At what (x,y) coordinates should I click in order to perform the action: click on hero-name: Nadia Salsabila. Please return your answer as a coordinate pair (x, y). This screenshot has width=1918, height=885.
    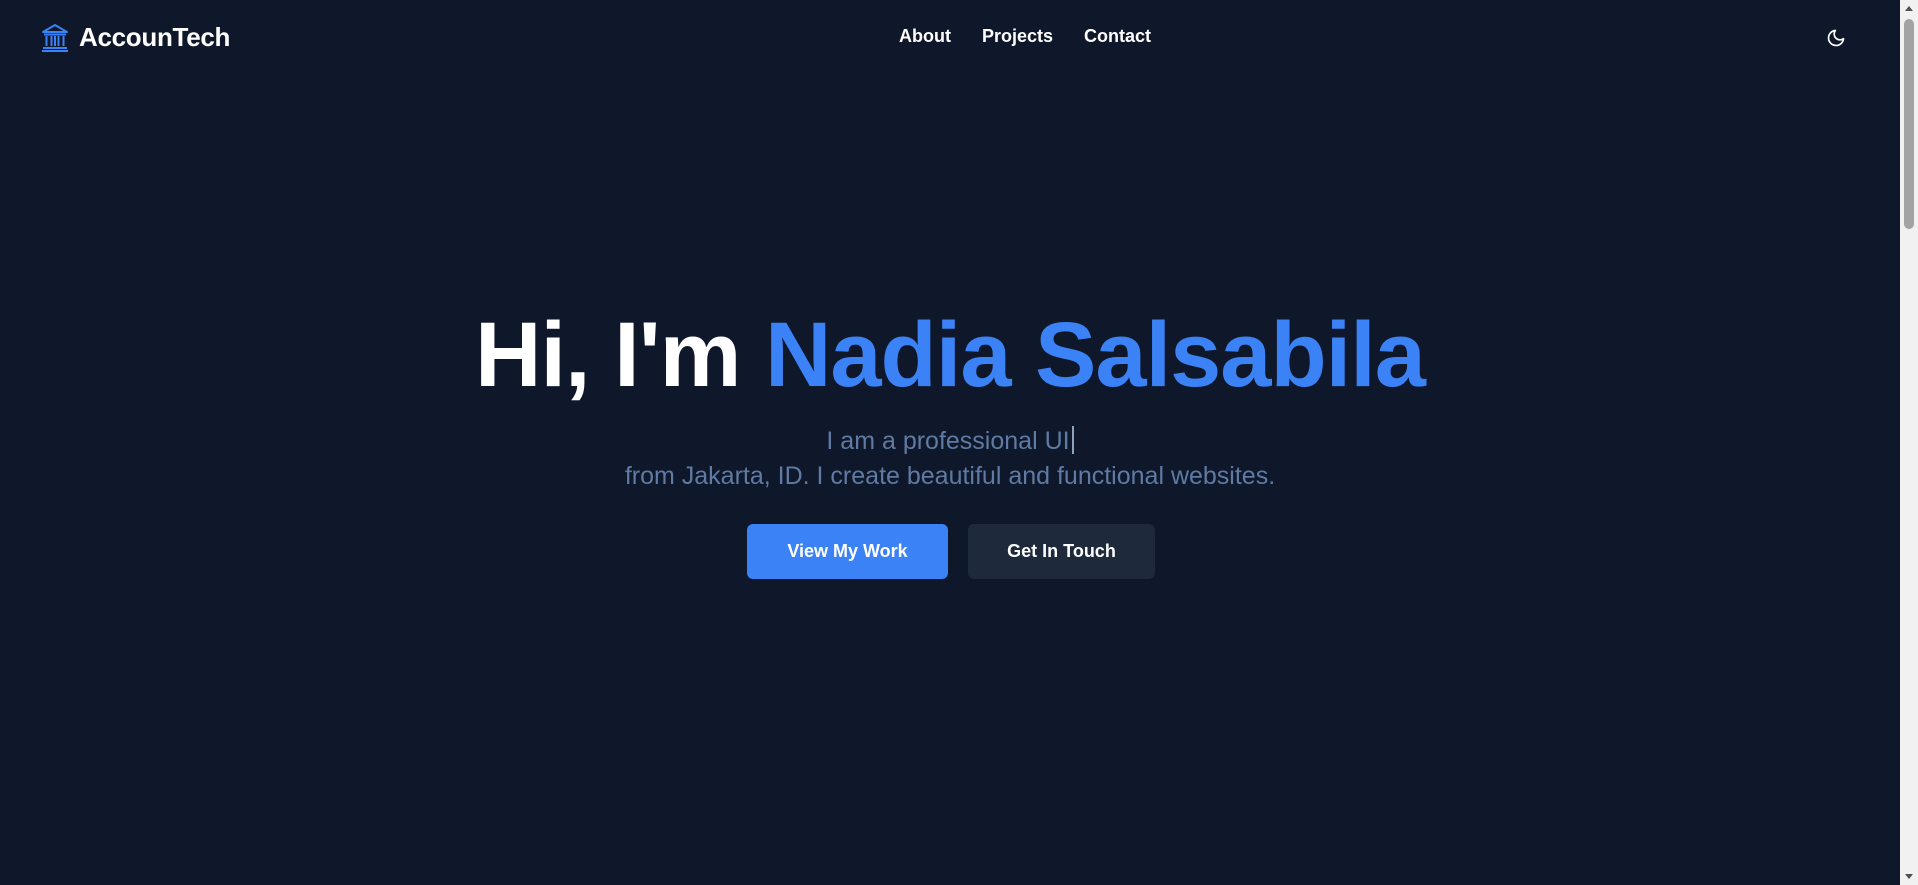
    Looking at the image, I should click on (1095, 355).